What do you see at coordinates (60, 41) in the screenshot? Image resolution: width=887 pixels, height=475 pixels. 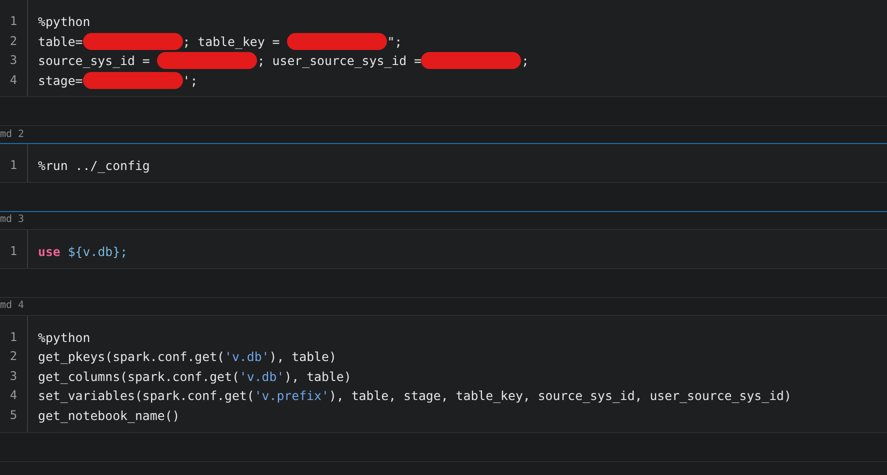 I see `code-text: table=` at bounding box center [60, 41].